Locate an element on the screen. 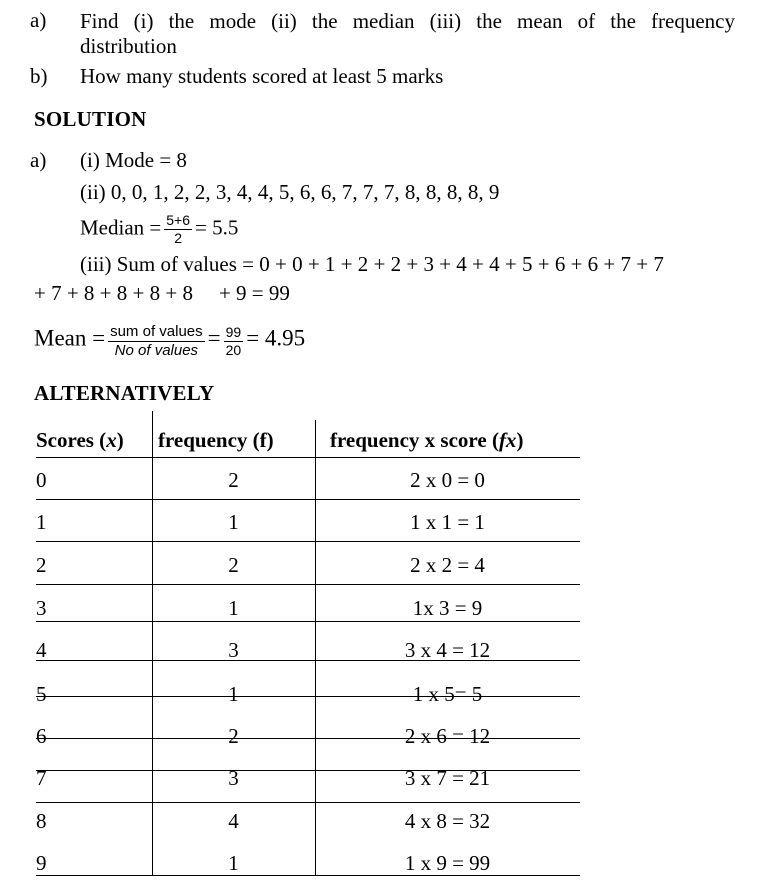  table-row: 1 x 1 = 1 is located at coordinates (447, 522).